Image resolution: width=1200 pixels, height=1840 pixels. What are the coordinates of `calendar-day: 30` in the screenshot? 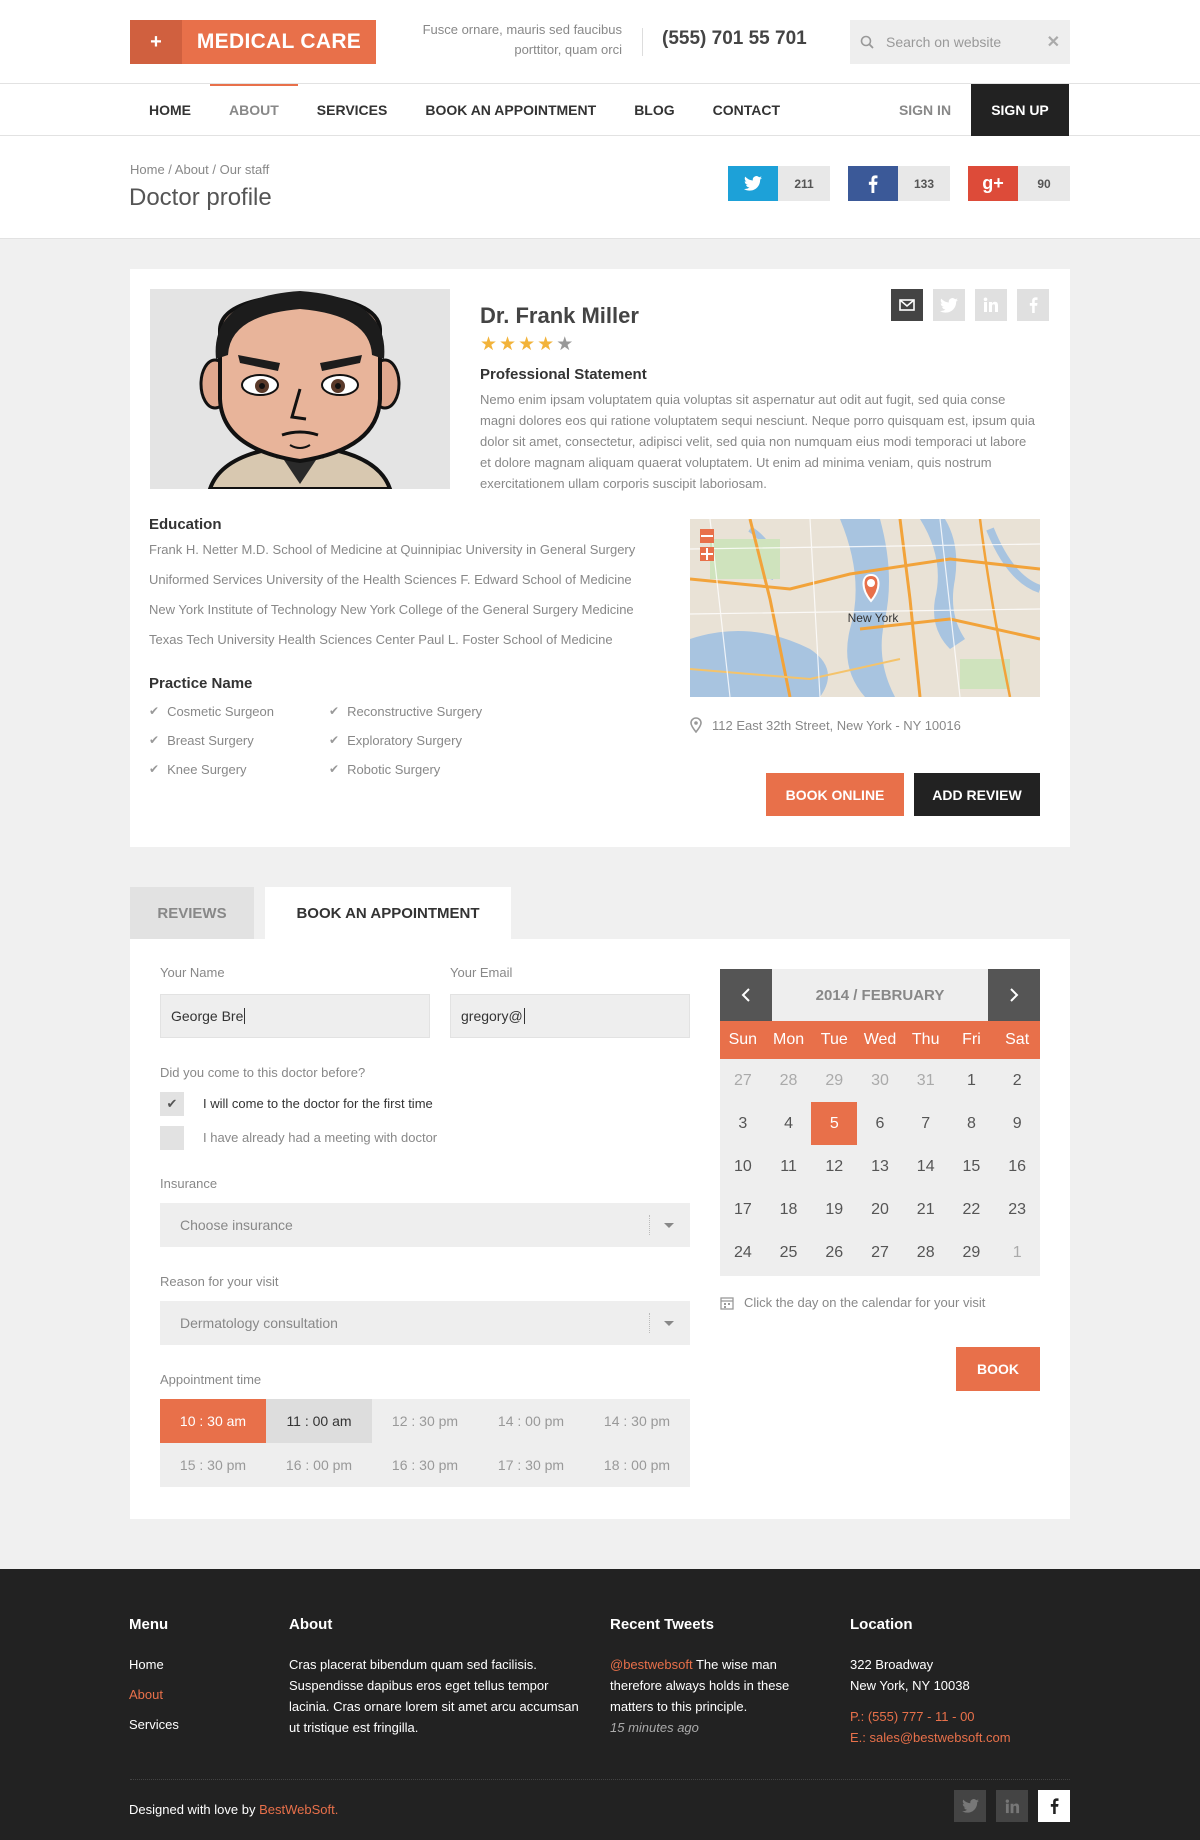 It's located at (880, 1080).